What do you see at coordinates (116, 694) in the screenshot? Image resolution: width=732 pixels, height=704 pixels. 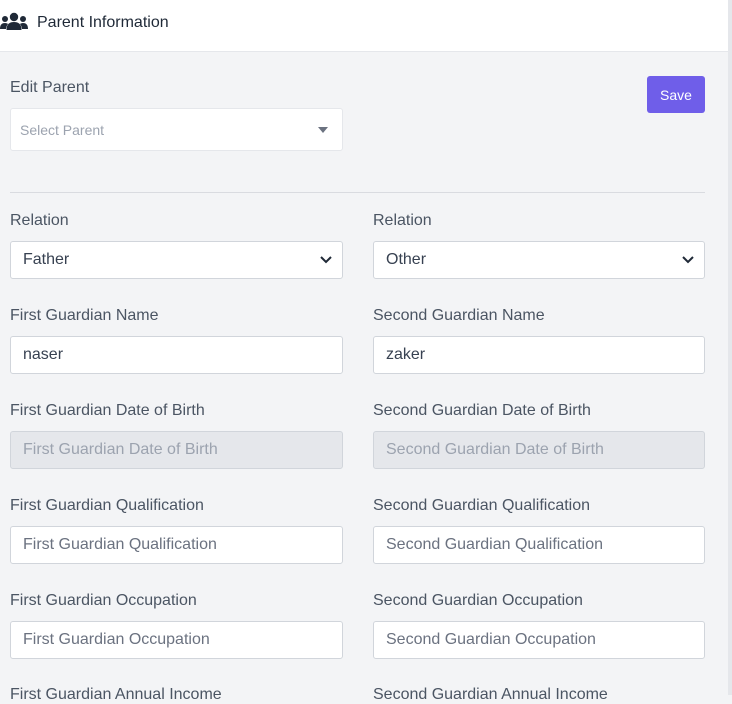 I see `first-guardian-income-label: First Guardian Annual Income` at bounding box center [116, 694].